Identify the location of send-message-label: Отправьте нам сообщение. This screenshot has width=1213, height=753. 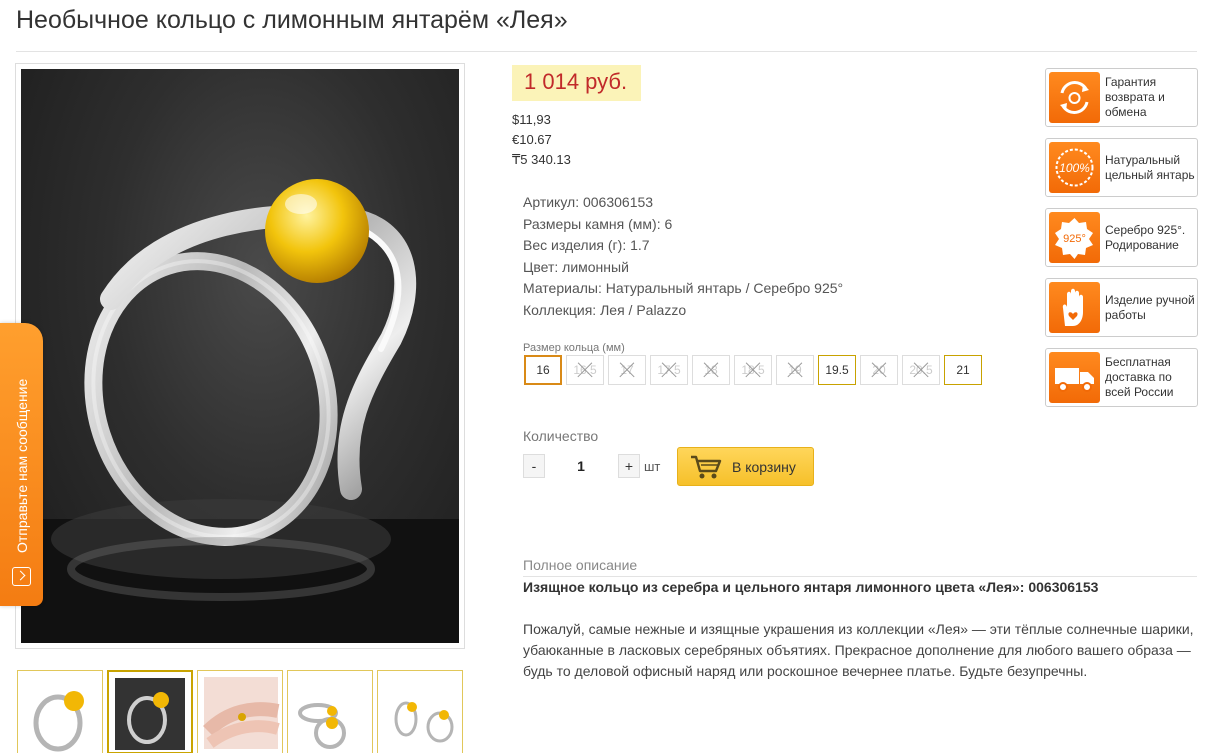
(22, 465).